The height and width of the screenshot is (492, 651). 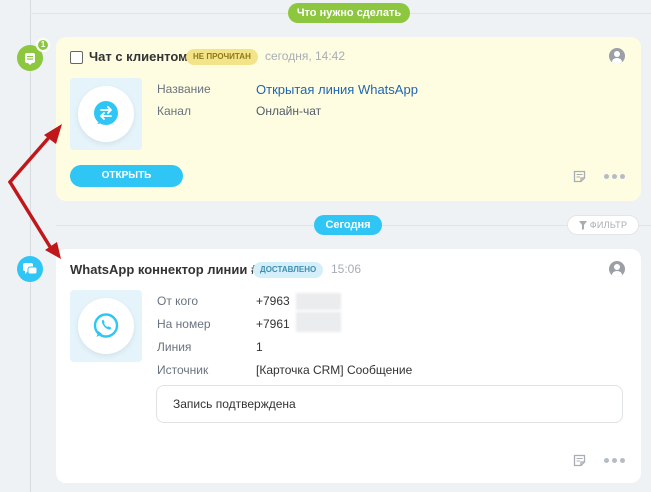 I want to click on annotation-arrows, so click(x=35, y=191).